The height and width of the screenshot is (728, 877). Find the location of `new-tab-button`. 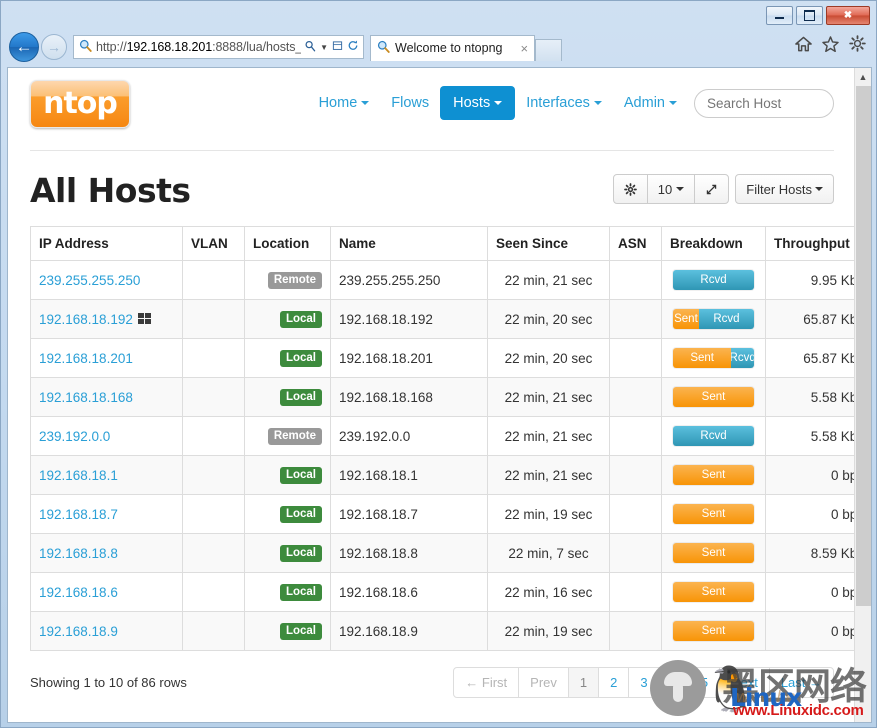

new-tab-button is located at coordinates (549, 49).